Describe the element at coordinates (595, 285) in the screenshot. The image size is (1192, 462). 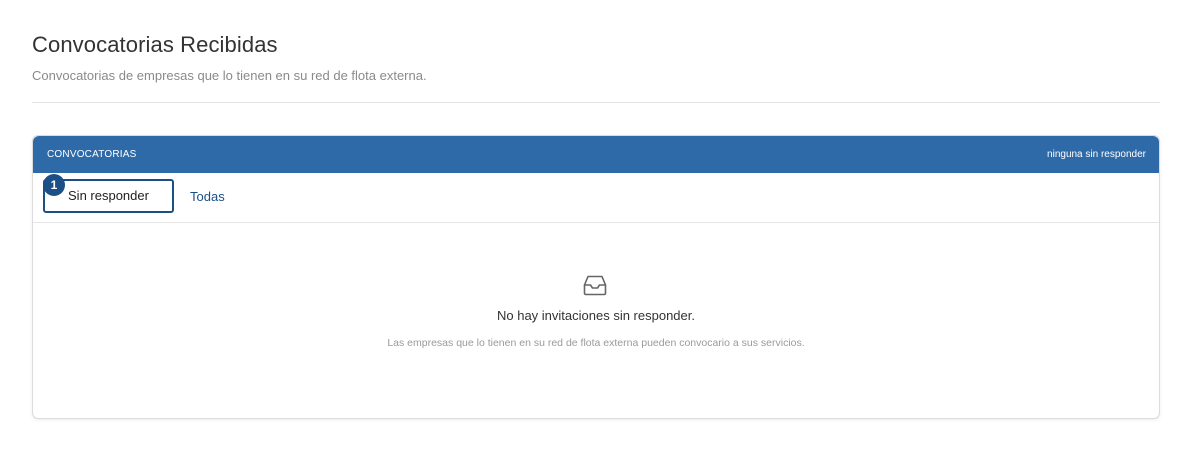
I see `inbox-icon` at that location.